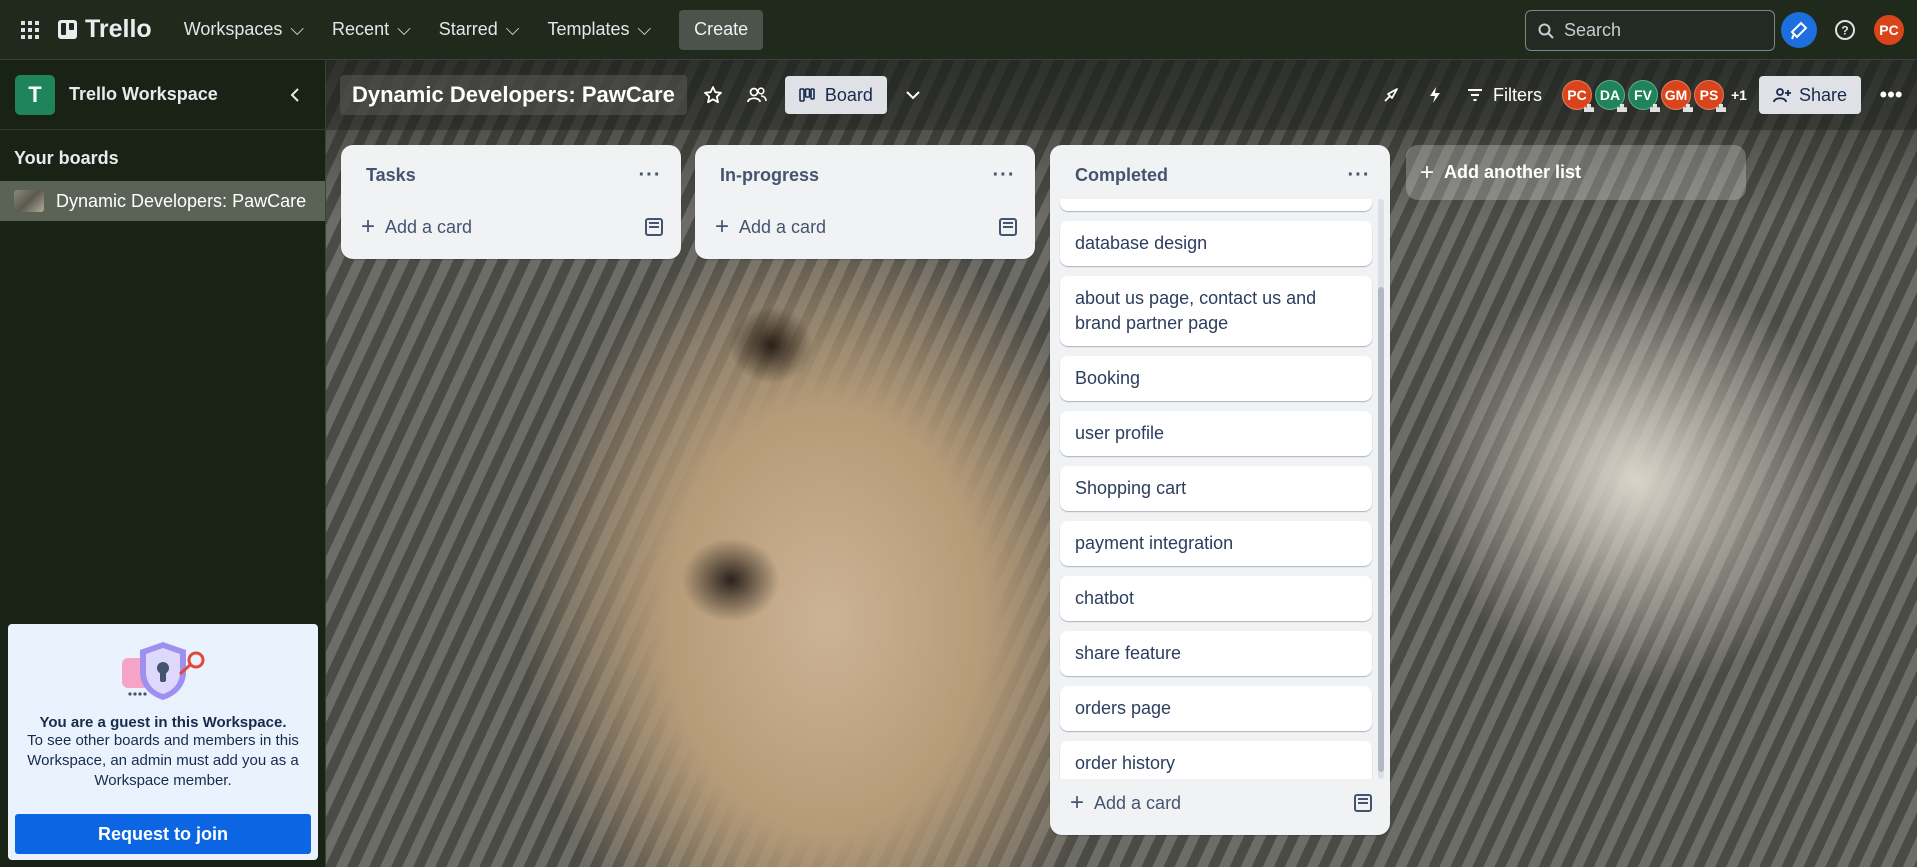 The height and width of the screenshot is (867, 1917). I want to click on list-title: Completed, so click(1210, 175).